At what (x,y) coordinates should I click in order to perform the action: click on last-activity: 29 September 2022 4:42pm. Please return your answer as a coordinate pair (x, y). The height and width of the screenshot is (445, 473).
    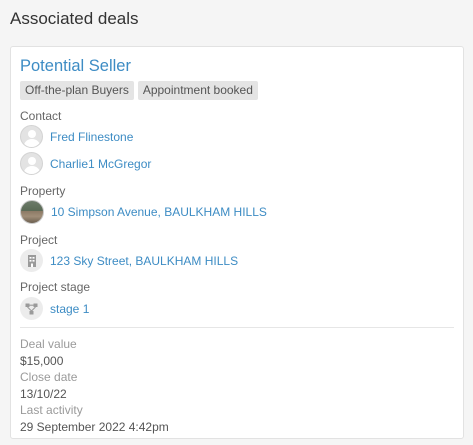
    Looking at the image, I should click on (94, 427).